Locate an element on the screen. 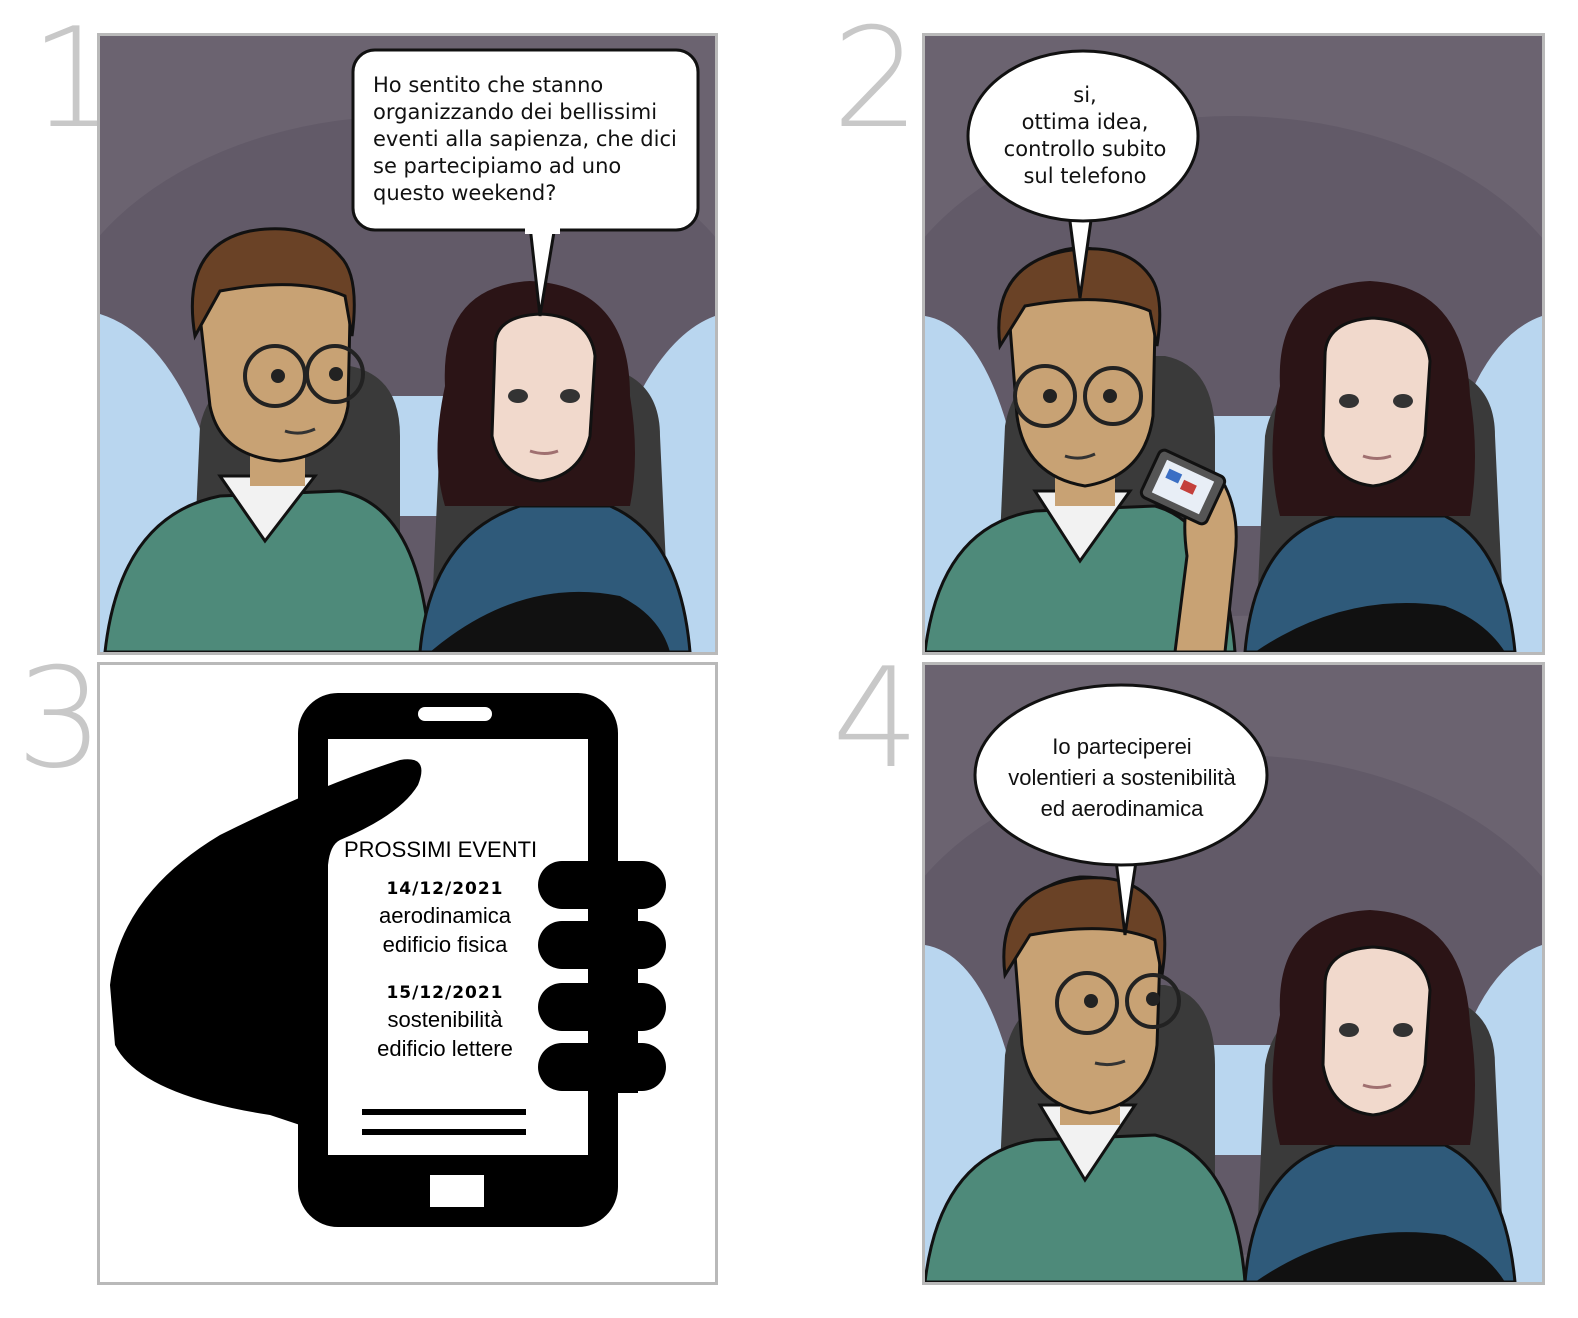 The width and height of the screenshot is (1578, 1318). bubble-line: sul telefono is located at coordinates (1085, 176).